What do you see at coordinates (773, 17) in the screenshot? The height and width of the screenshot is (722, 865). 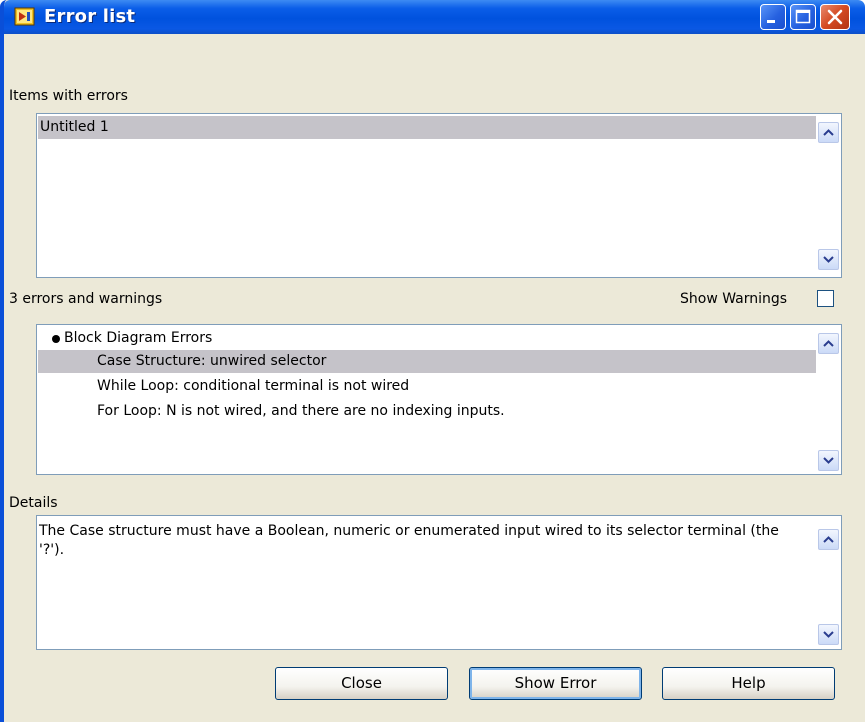 I see `minimize-button` at bounding box center [773, 17].